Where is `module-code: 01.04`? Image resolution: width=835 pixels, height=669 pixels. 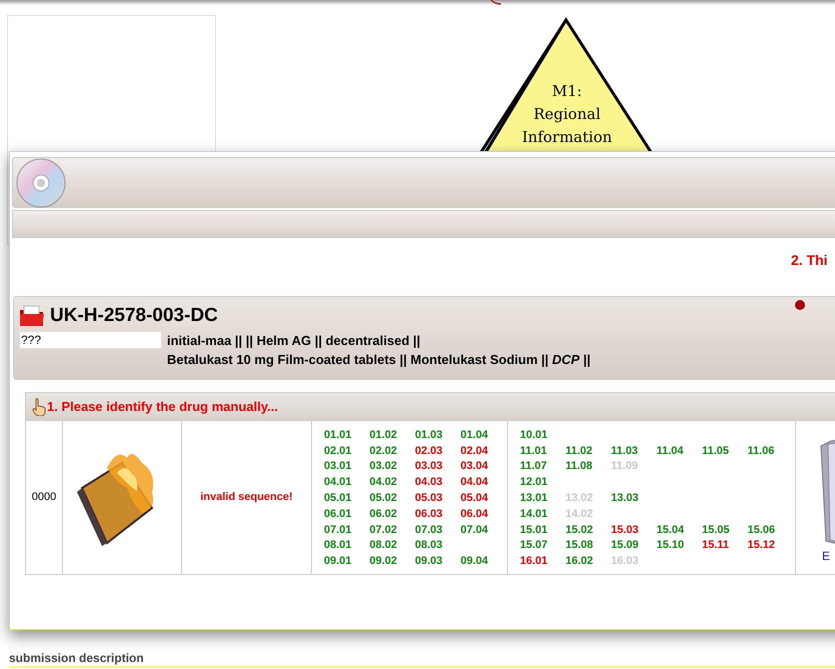
module-code: 01.04 is located at coordinates (475, 435).